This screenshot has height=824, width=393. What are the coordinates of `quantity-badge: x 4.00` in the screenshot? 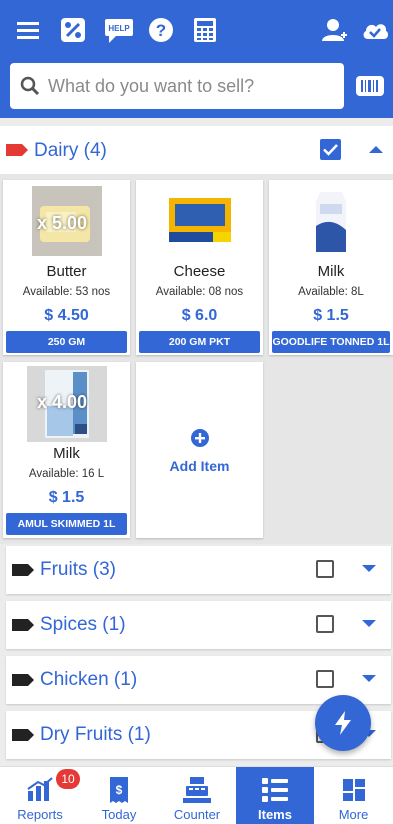 It's located at (62, 402).